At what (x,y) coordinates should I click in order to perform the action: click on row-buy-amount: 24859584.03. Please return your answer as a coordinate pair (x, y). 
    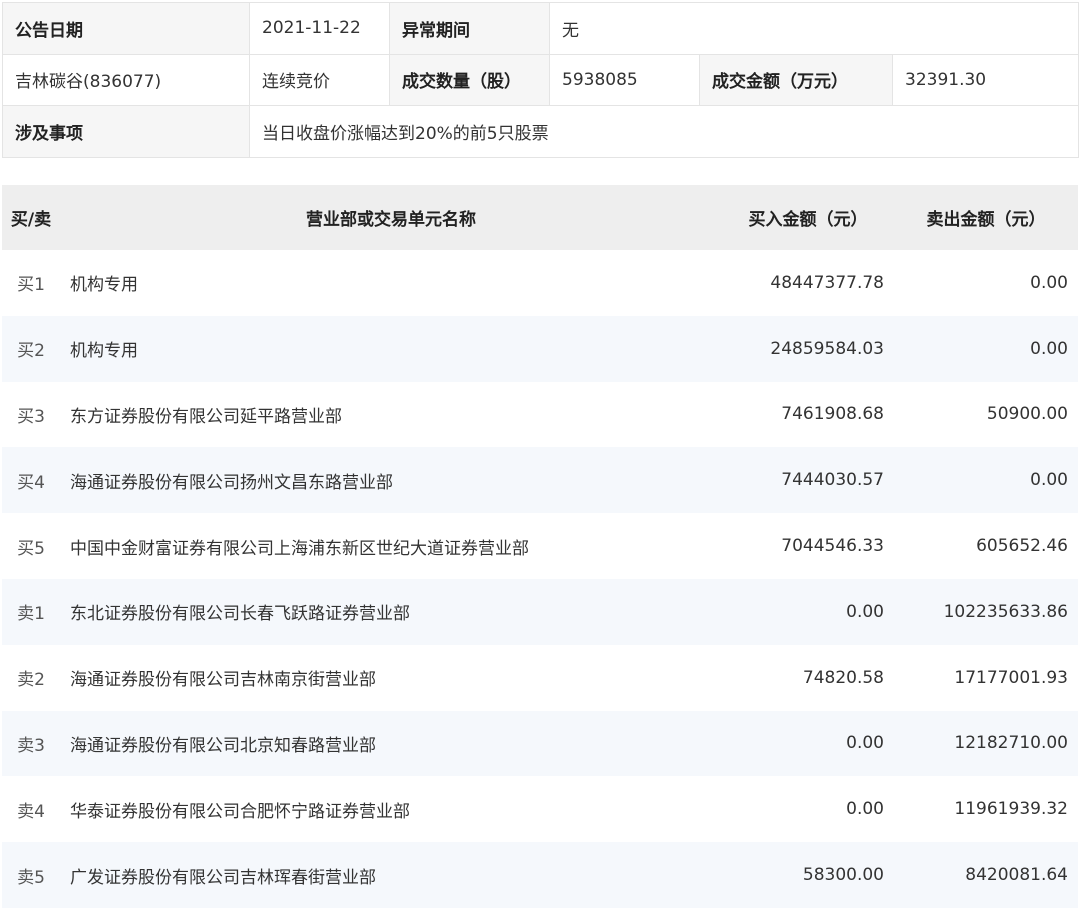
    Looking at the image, I should click on (808, 348).